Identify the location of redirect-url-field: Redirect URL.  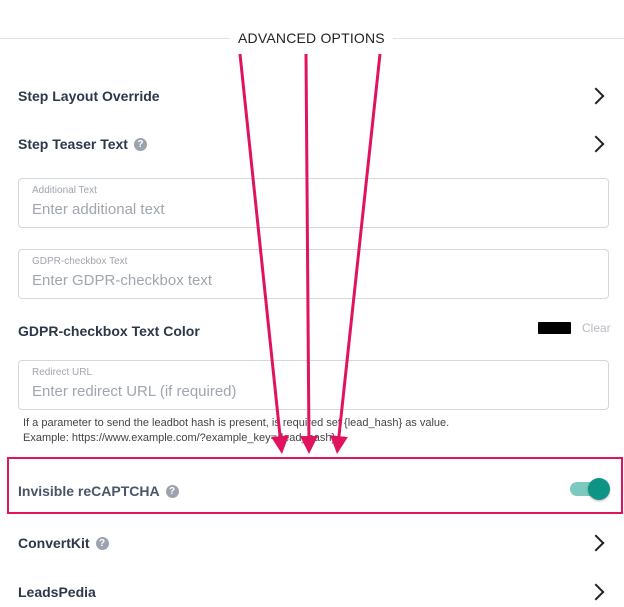
(313, 385).